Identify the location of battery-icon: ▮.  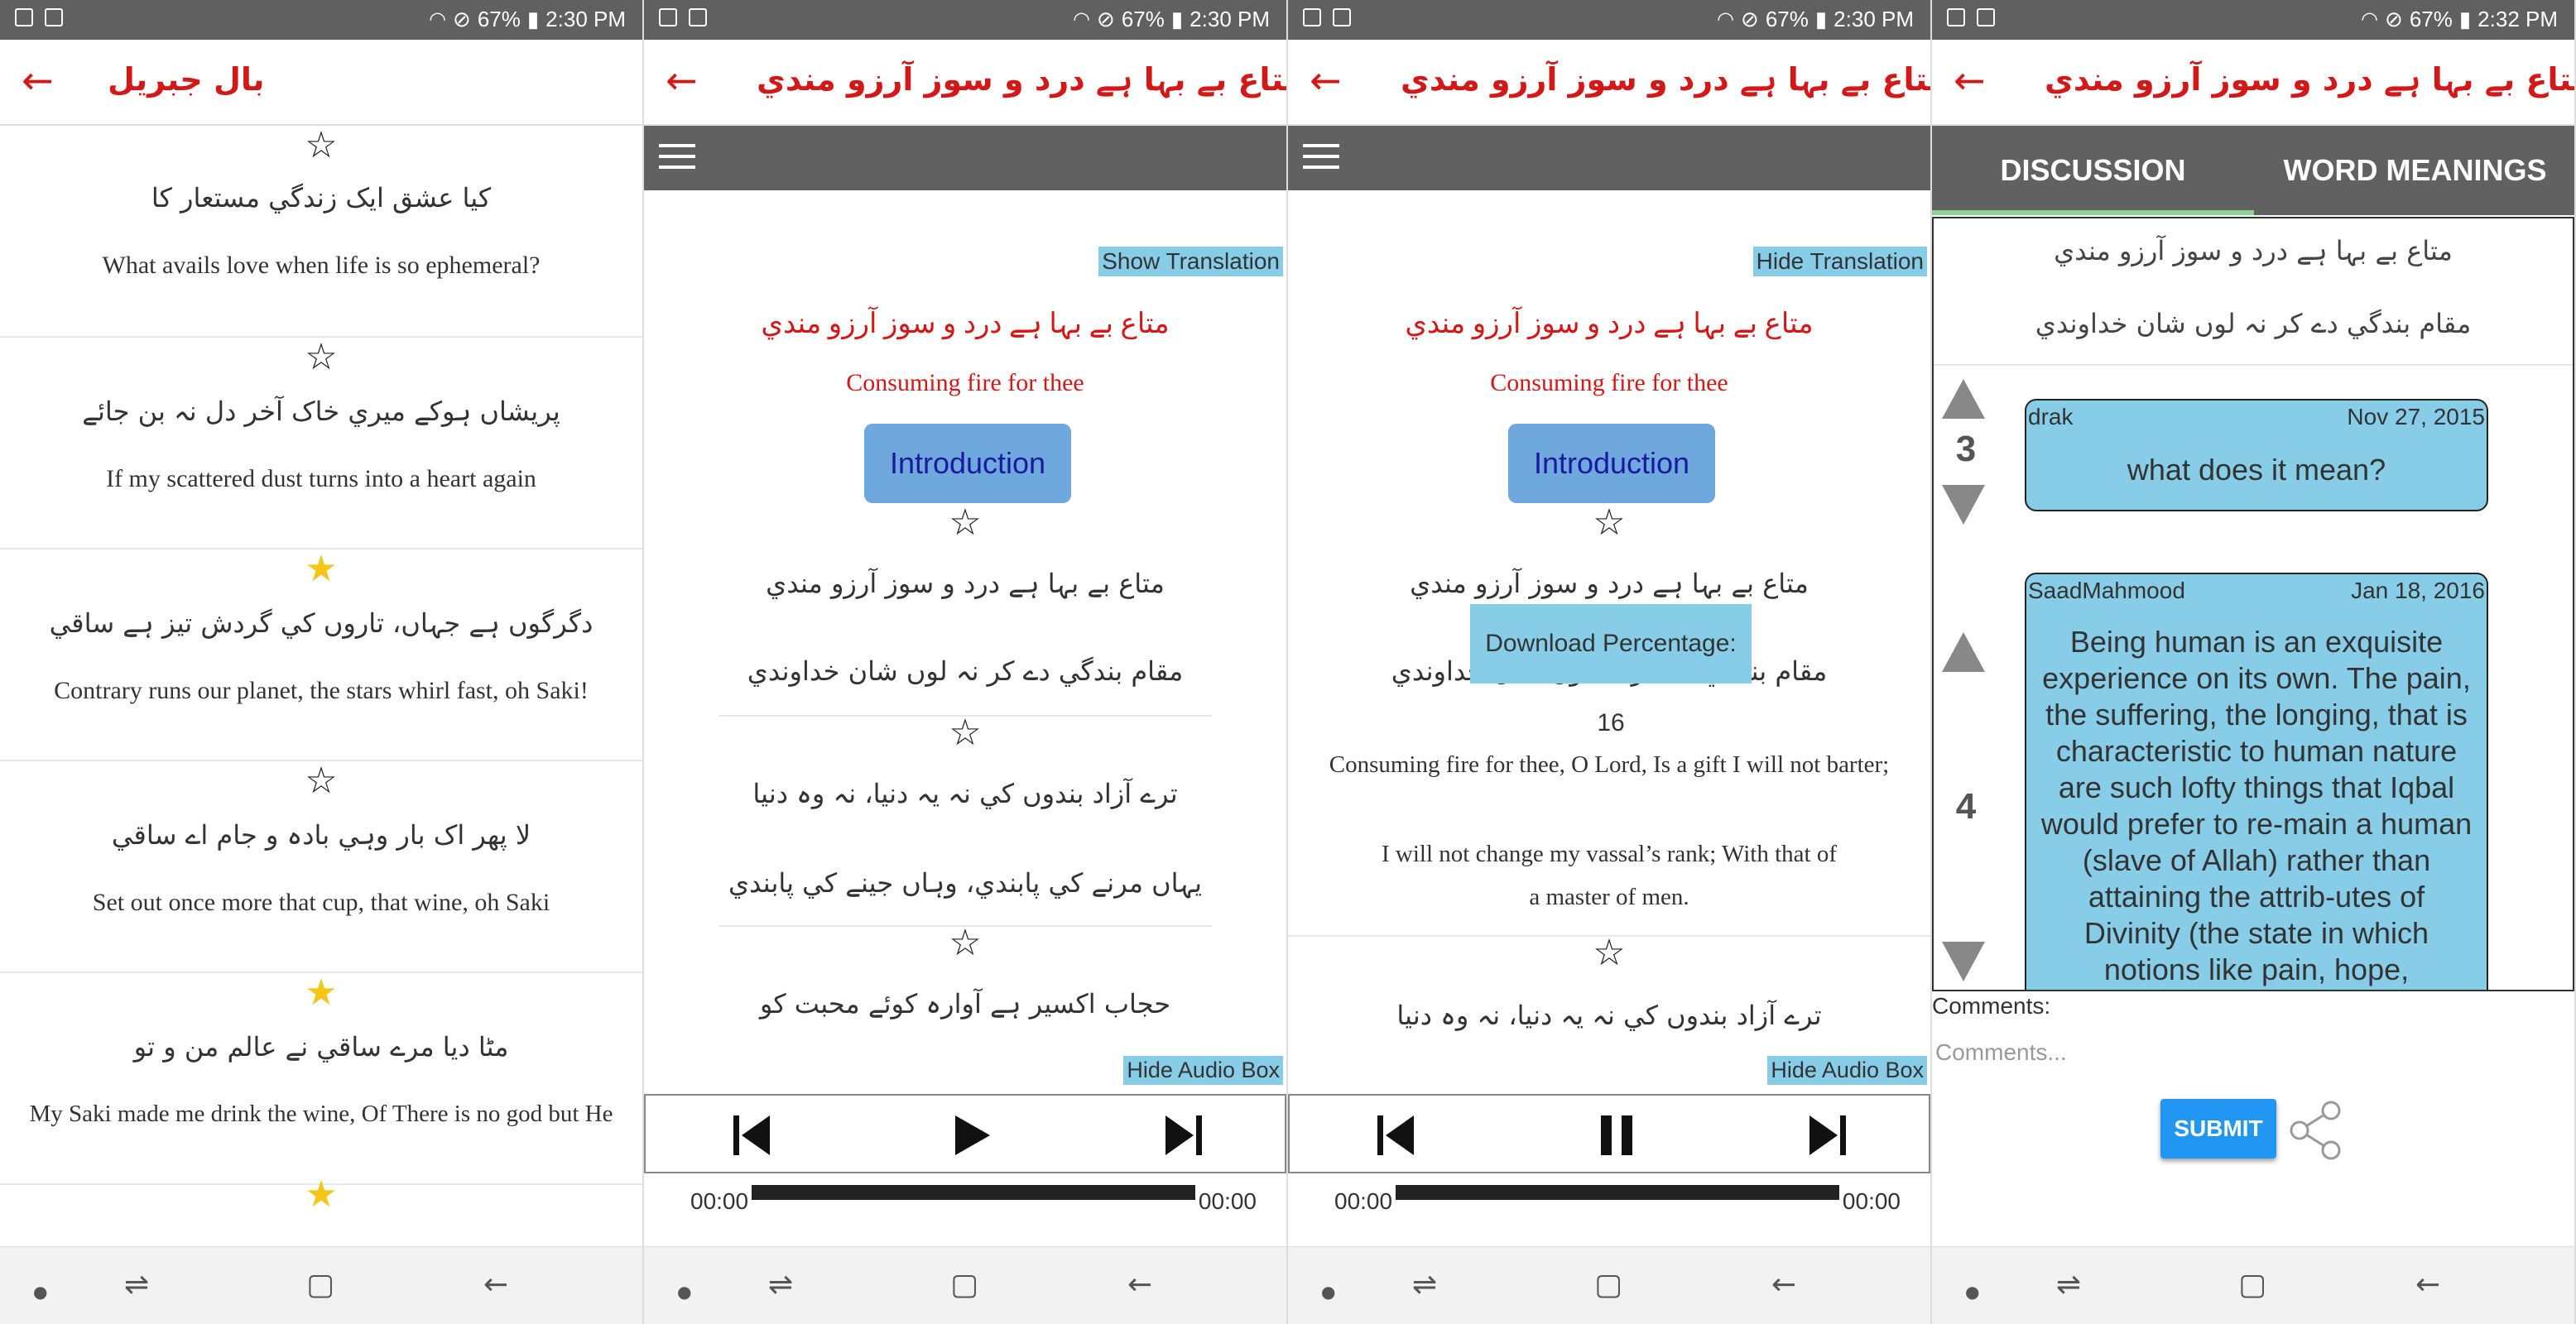
(1177, 19).